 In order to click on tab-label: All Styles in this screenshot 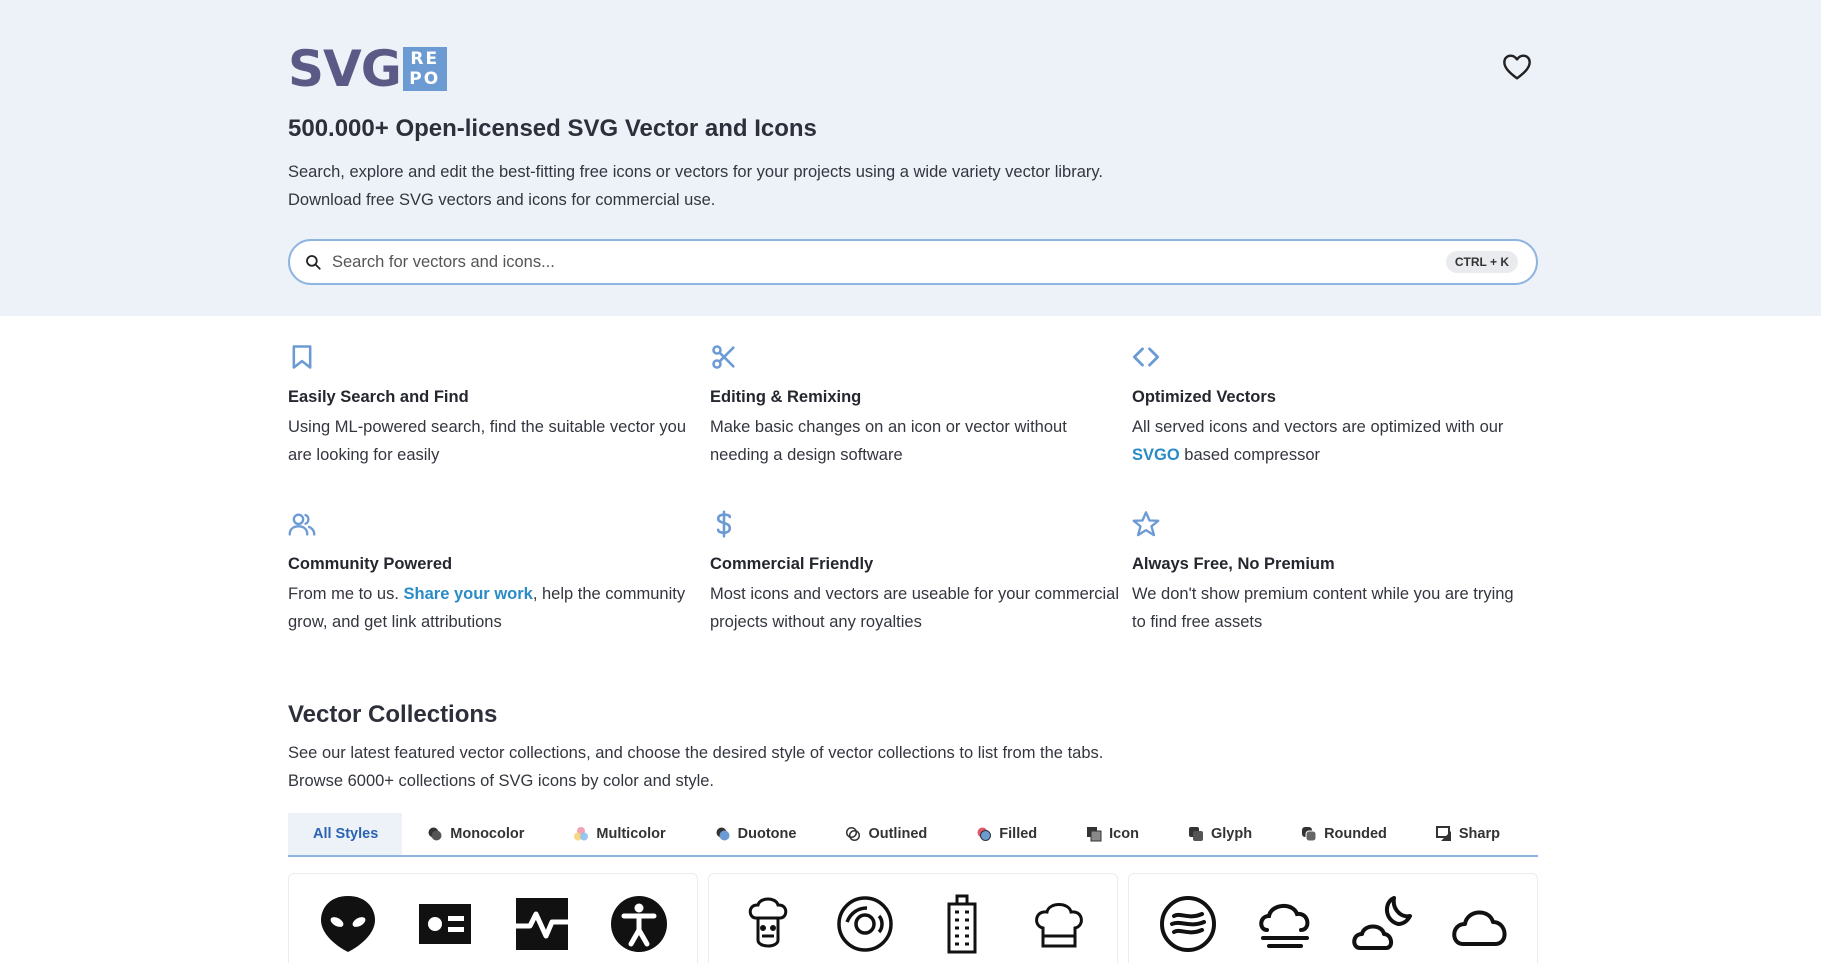, I will do `click(346, 834)`.